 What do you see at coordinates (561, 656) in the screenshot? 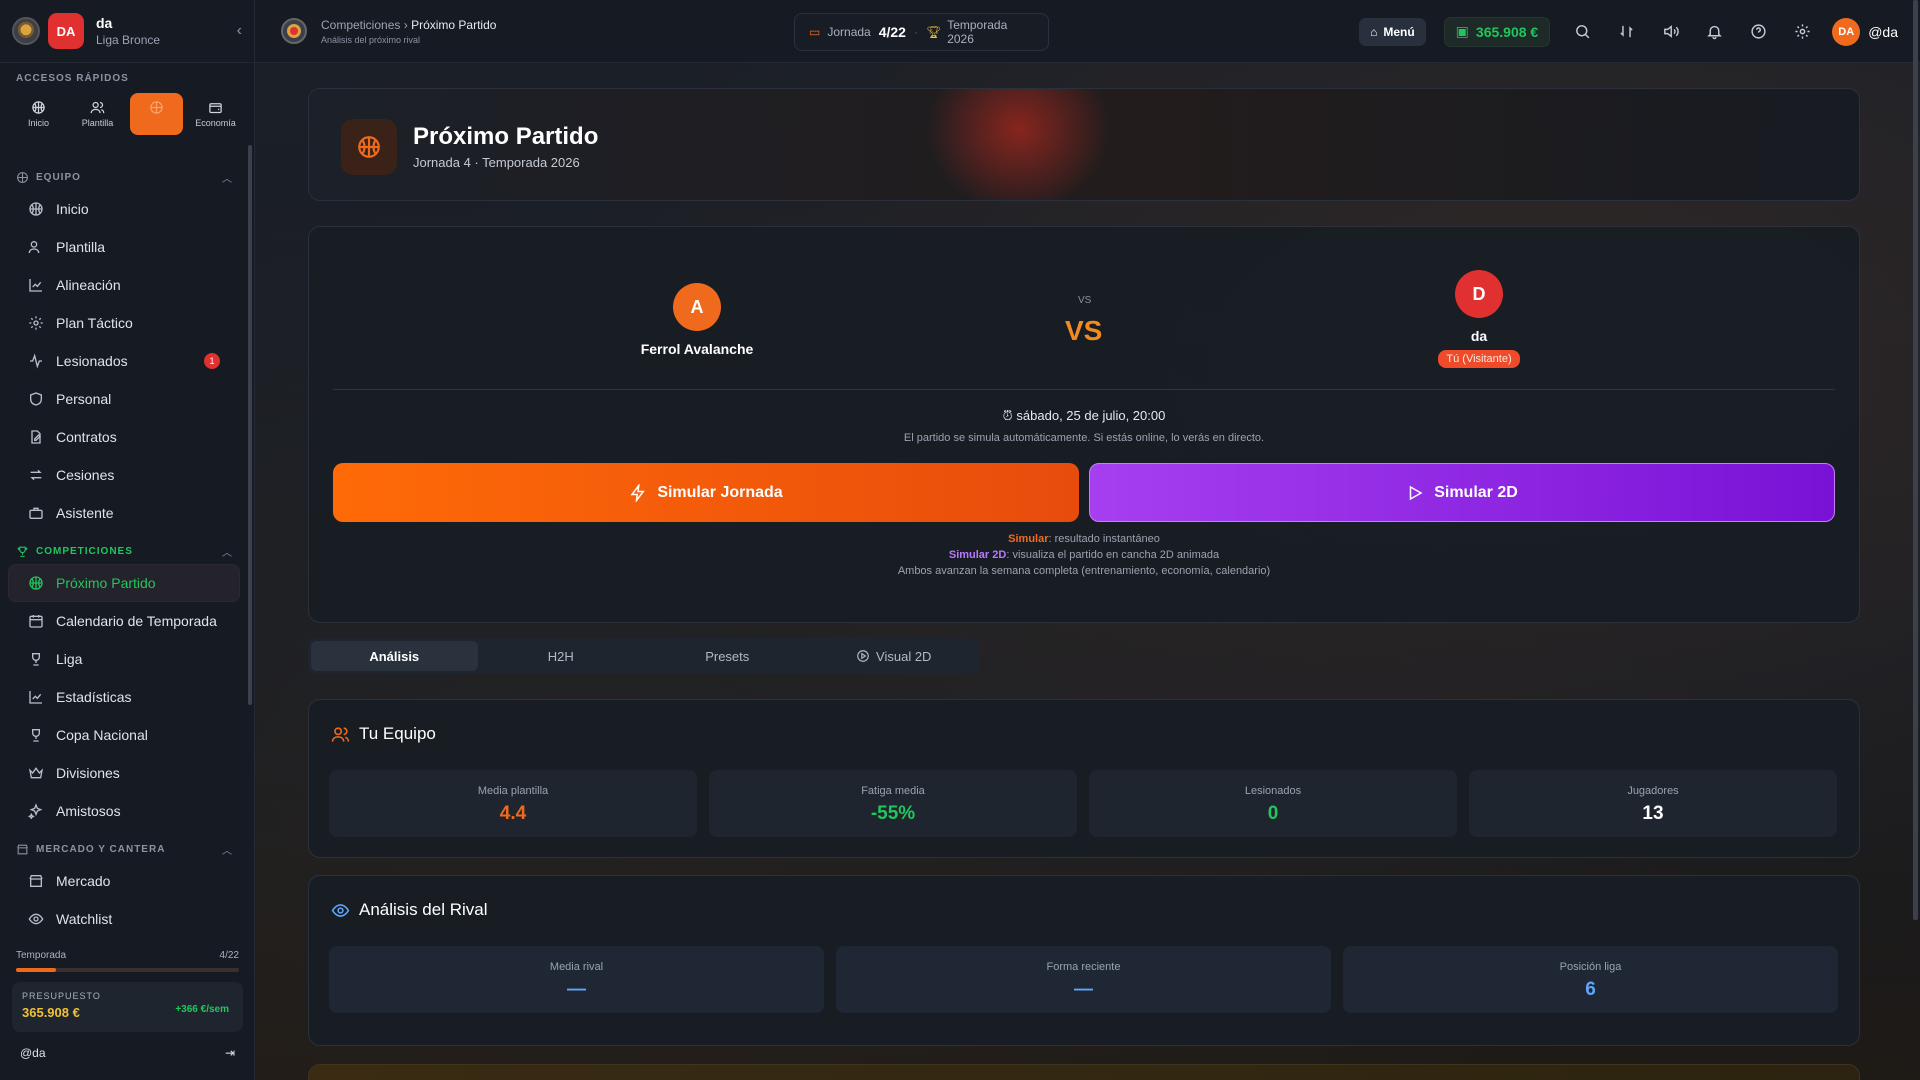
I see `tab-h2h: H2H` at bounding box center [561, 656].